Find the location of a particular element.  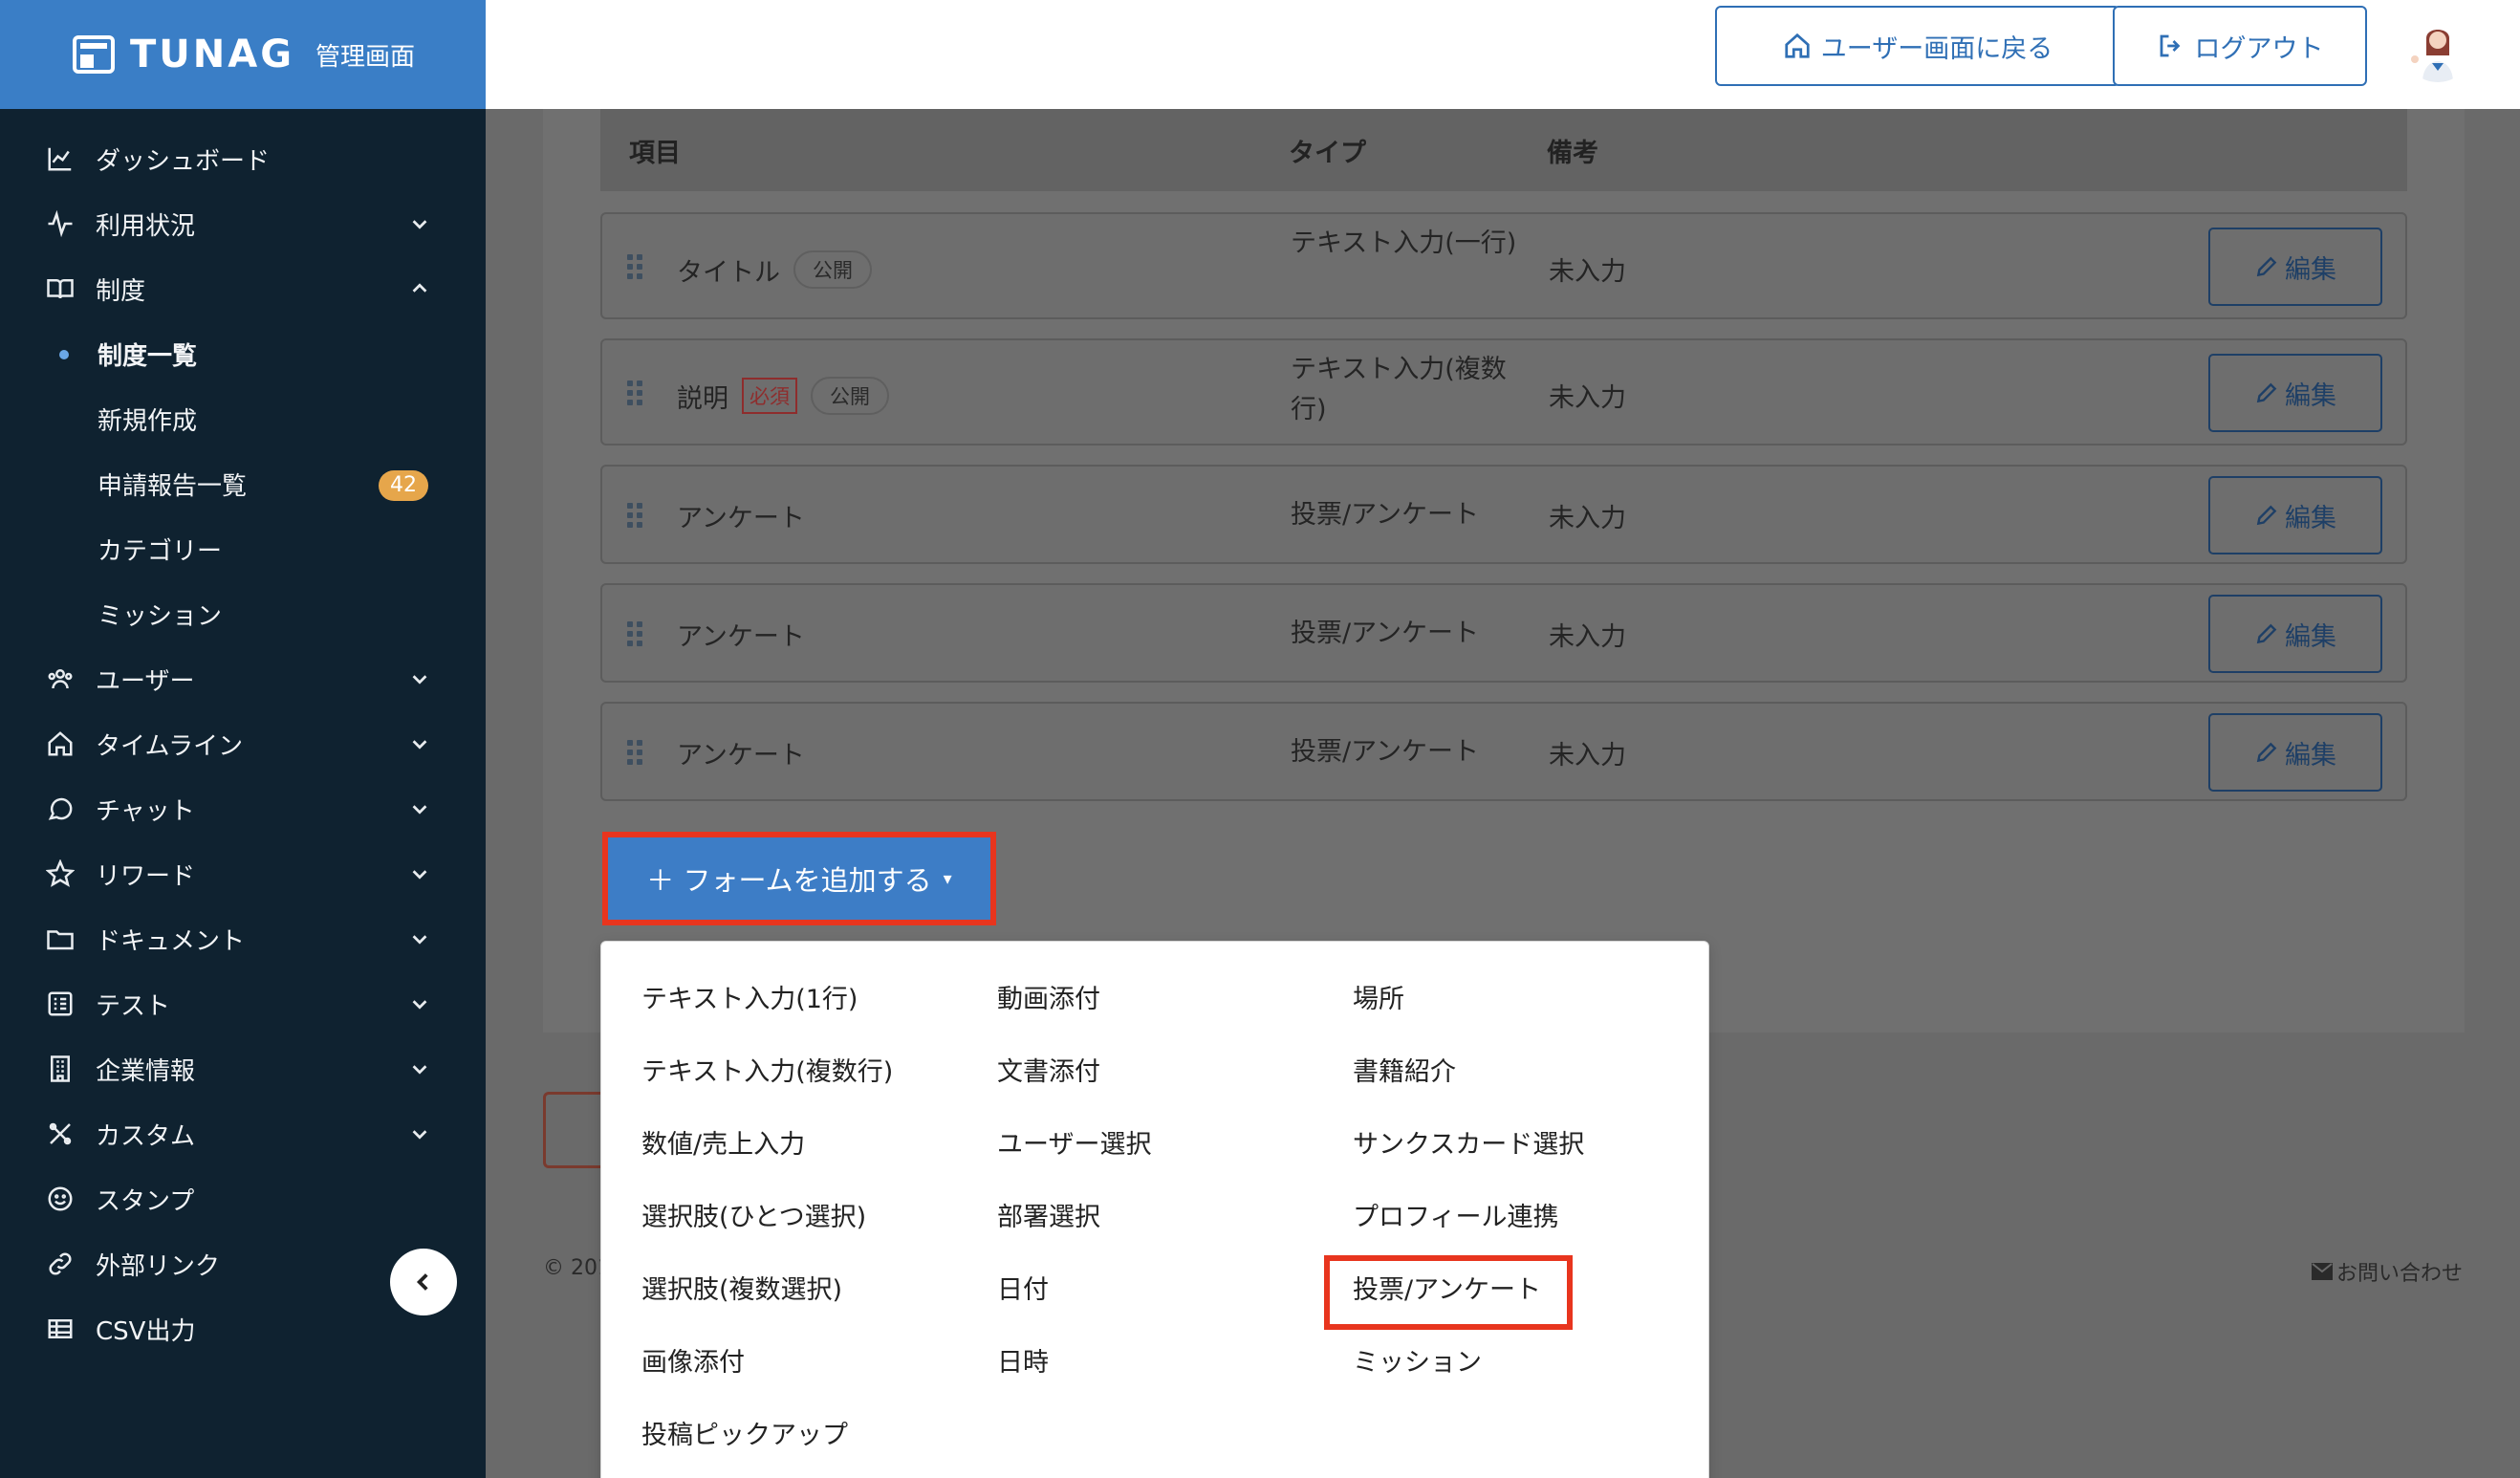

sidebar-item-label: タイムライン is located at coordinates (170, 746).